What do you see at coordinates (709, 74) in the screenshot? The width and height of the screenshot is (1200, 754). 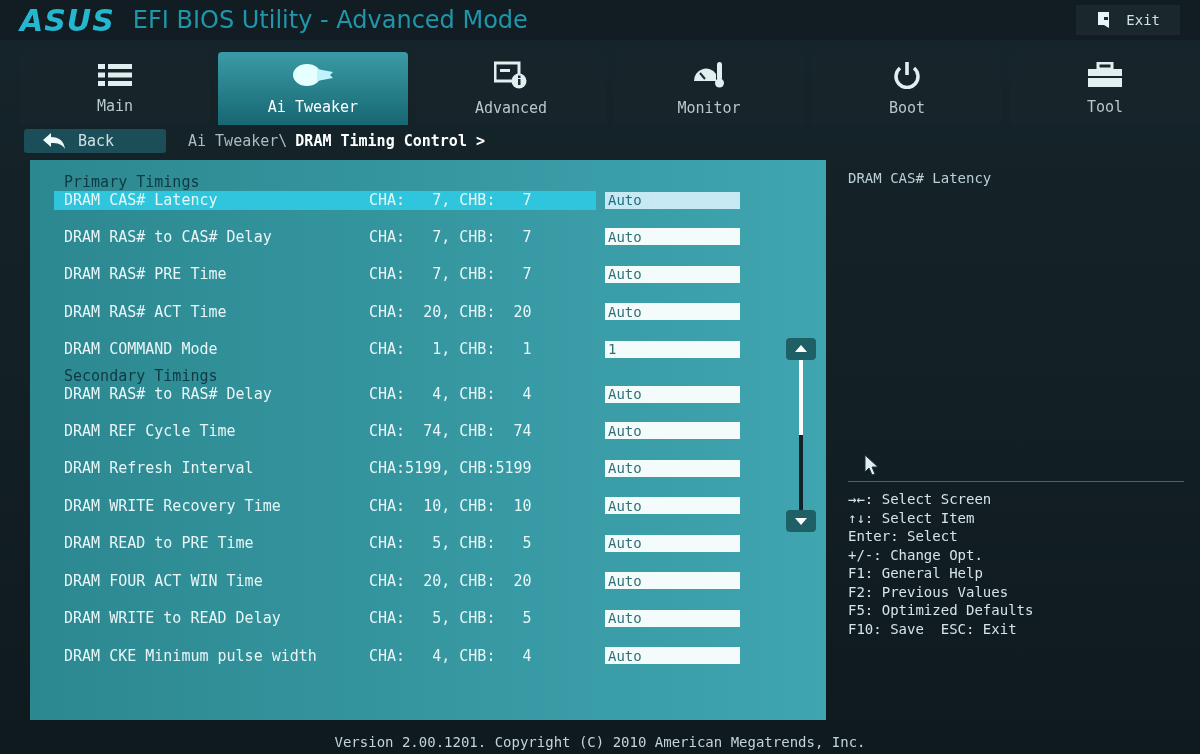 I see `thermometer-gauge-icon` at bounding box center [709, 74].